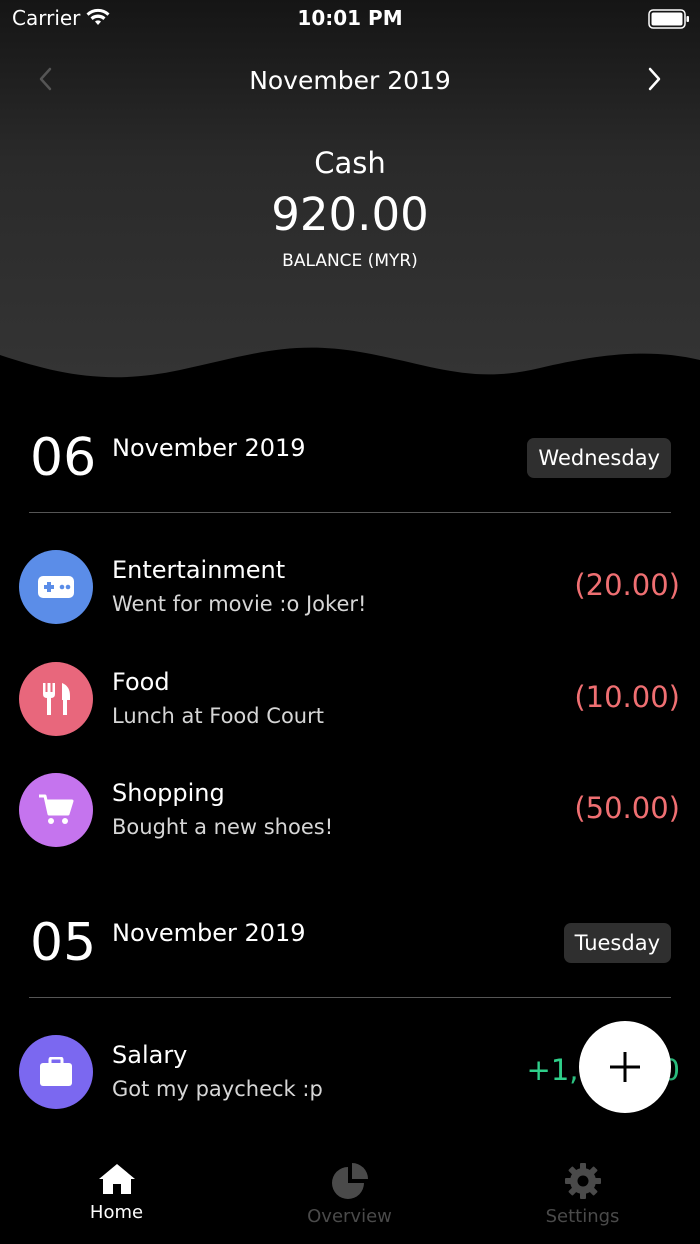 Image resolution: width=700 pixels, height=1244 pixels. Describe the element at coordinates (582, 1216) in the screenshot. I see `tab-label: Settings` at that location.